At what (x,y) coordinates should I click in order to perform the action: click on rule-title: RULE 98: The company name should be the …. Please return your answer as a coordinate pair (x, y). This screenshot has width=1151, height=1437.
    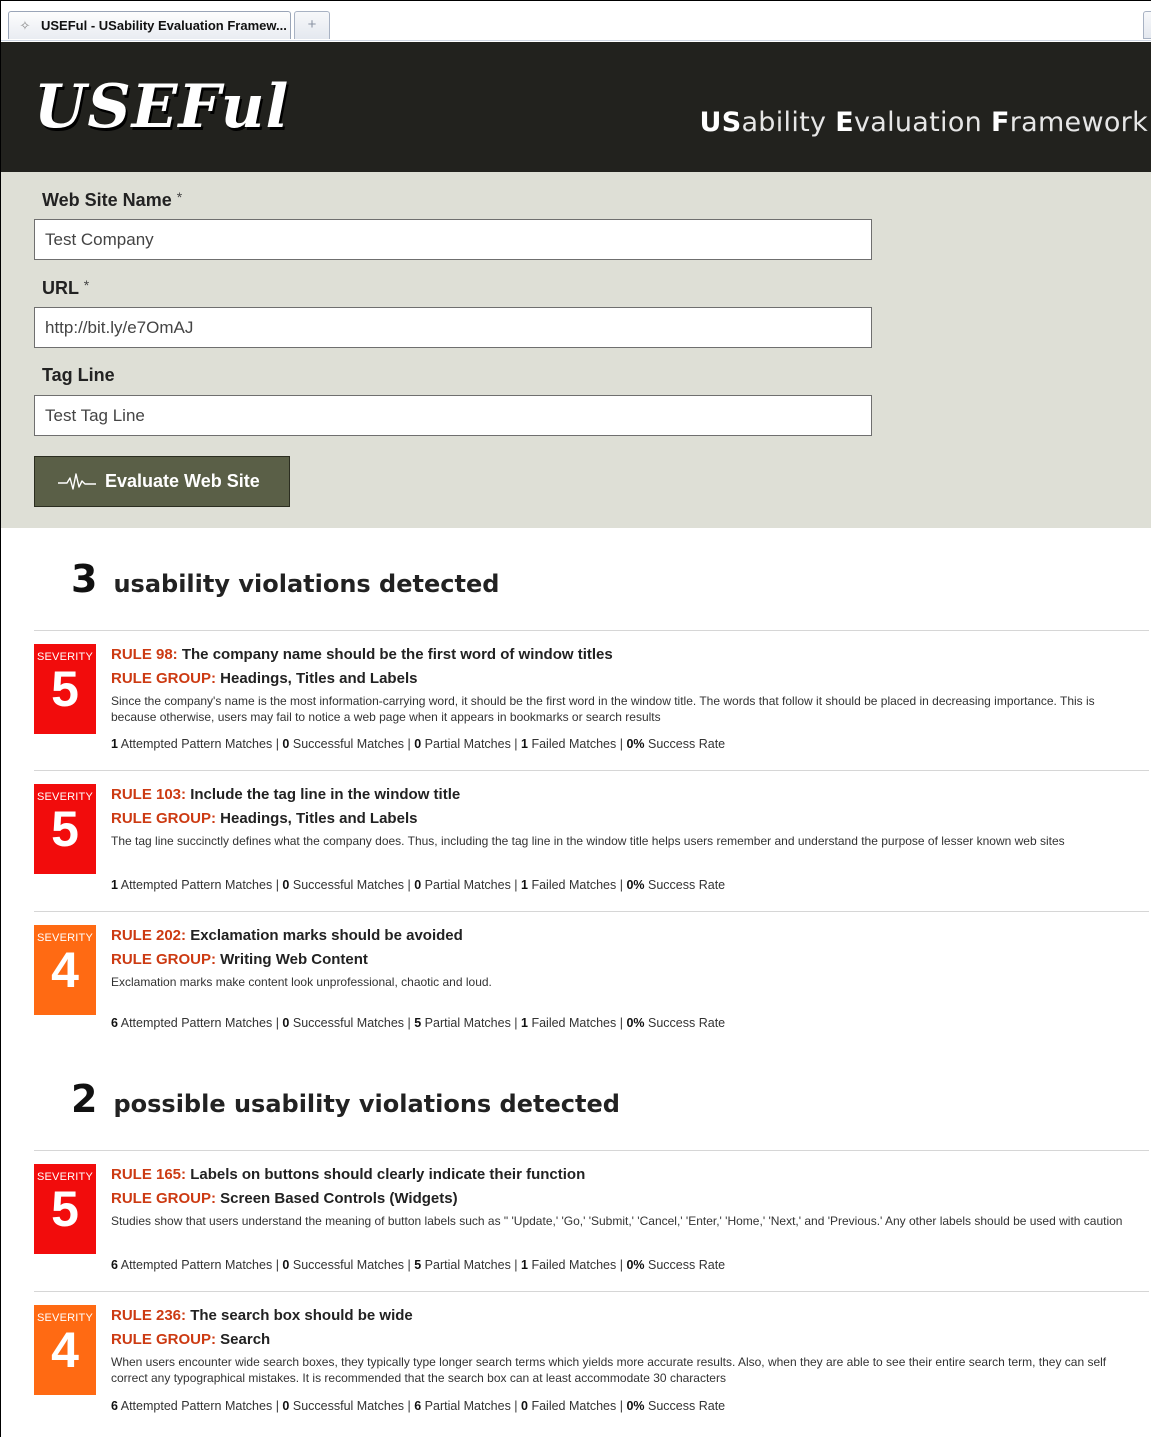
    Looking at the image, I should click on (362, 654).